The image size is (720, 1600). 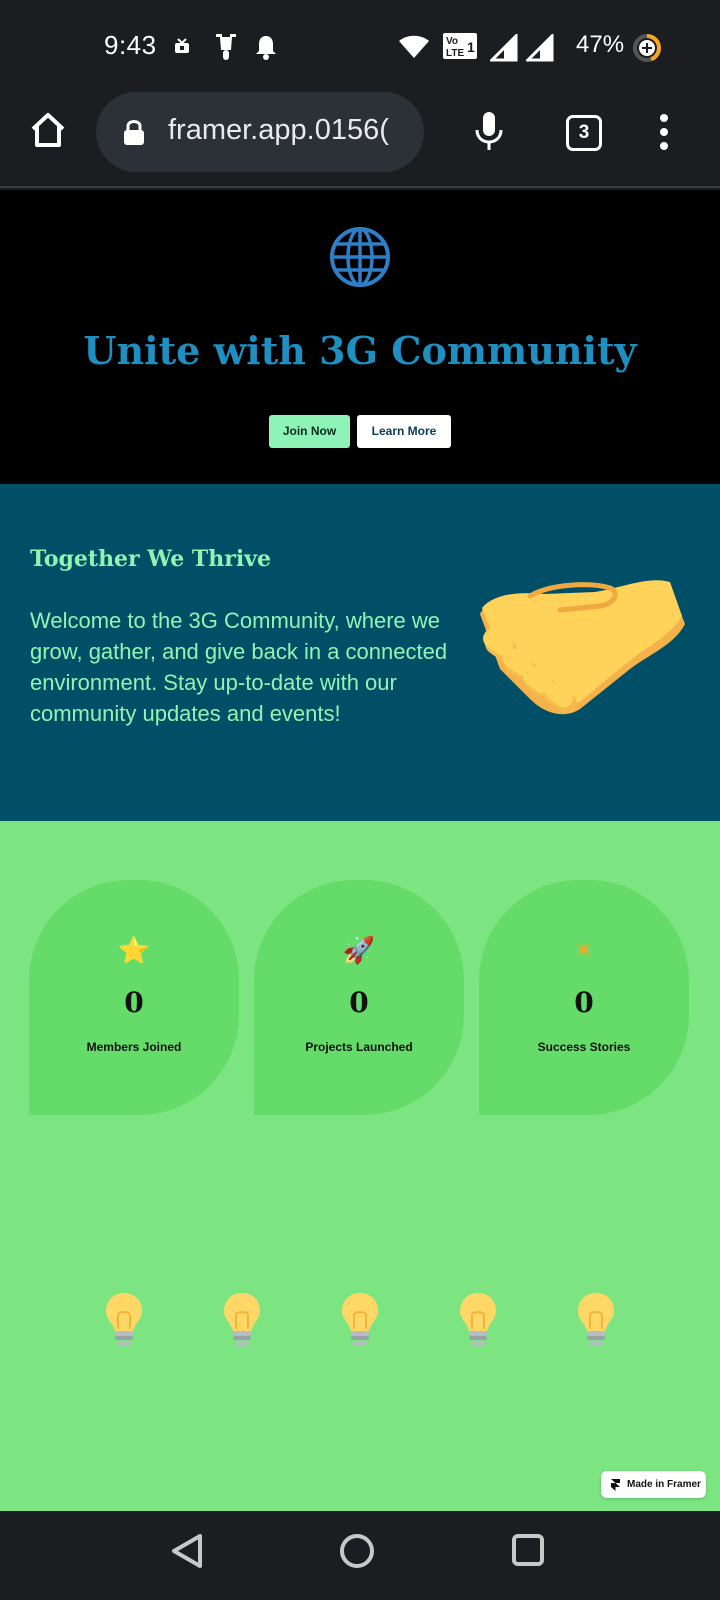 I want to click on notification-icon, so click(x=182, y=45).